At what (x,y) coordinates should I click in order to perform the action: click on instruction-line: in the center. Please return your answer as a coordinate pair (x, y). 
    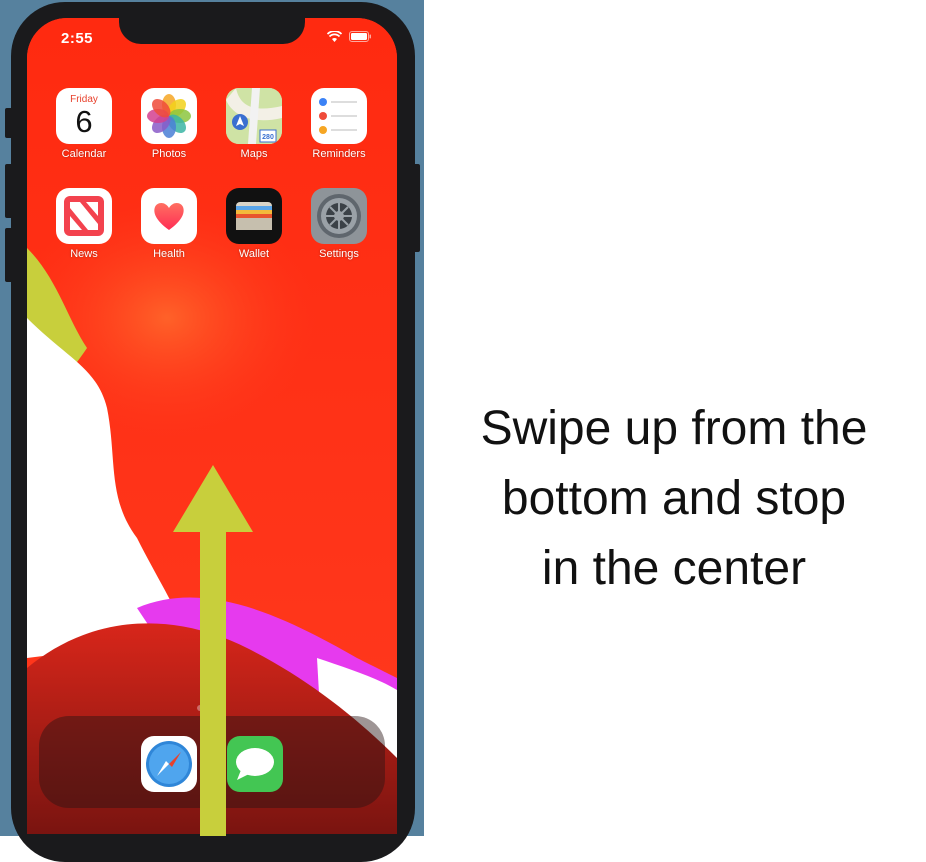
    Looking at the image, I should click on (674, 568).